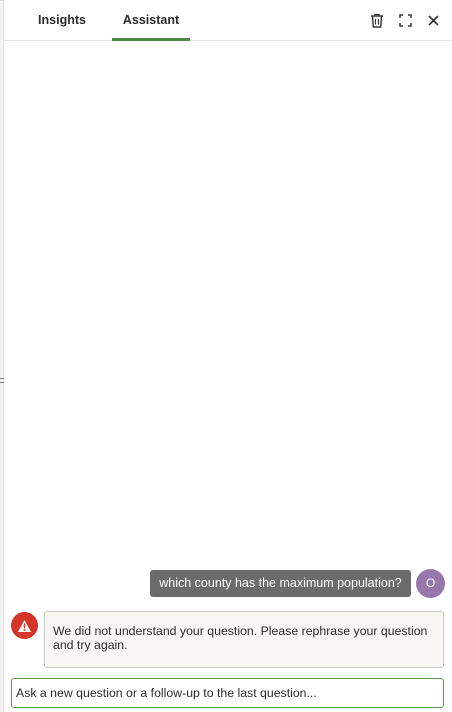 The image size is (452, 712). Describe the element at coordinates (280, 583) in the screenshot. I see `user-message-bubble: which county has the maximum population?` at that location.